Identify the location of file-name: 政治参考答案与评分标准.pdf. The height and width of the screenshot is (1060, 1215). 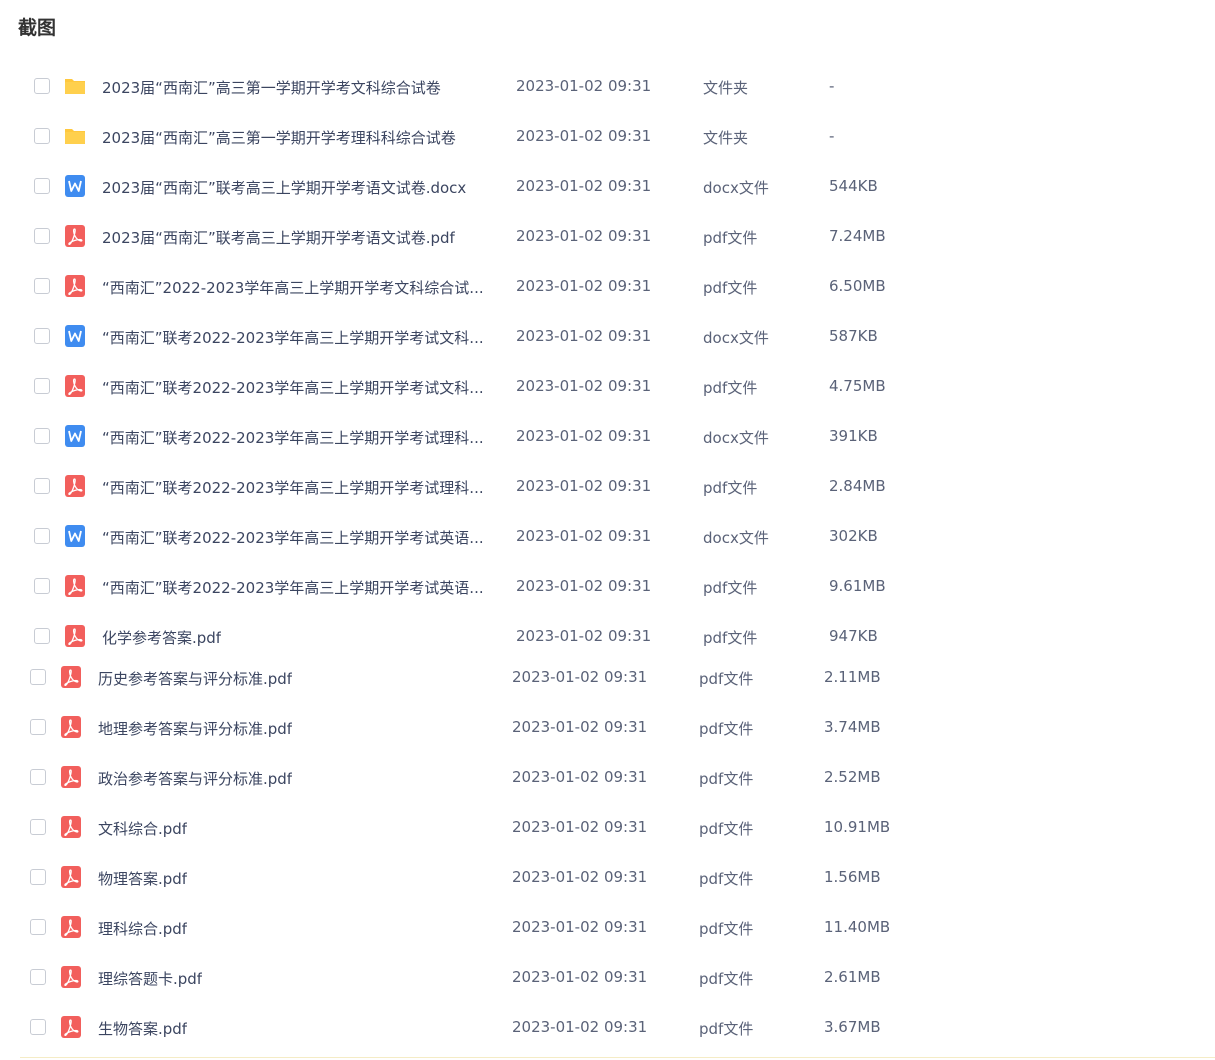
(195, 778).